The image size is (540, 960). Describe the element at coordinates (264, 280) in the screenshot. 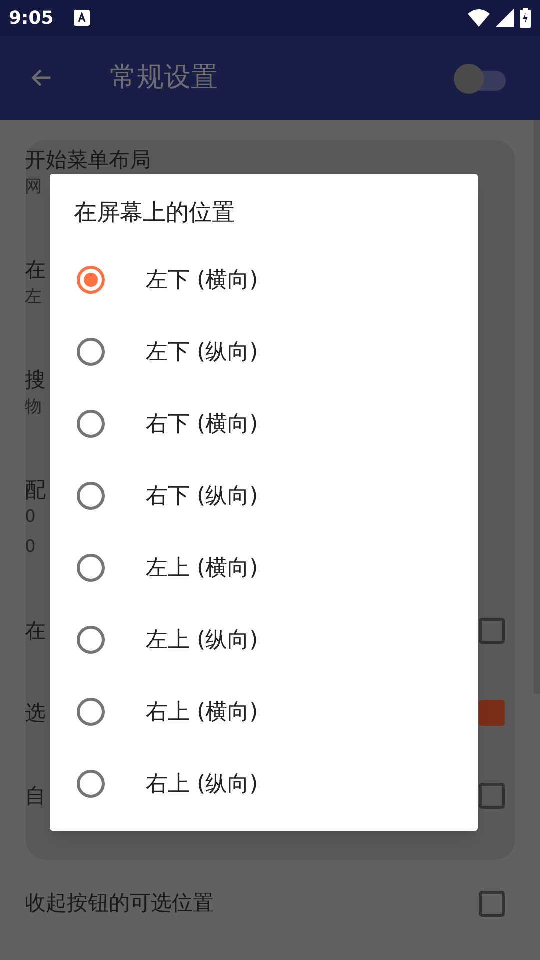

I see `radio-option: 左下 (横向)` at that location.